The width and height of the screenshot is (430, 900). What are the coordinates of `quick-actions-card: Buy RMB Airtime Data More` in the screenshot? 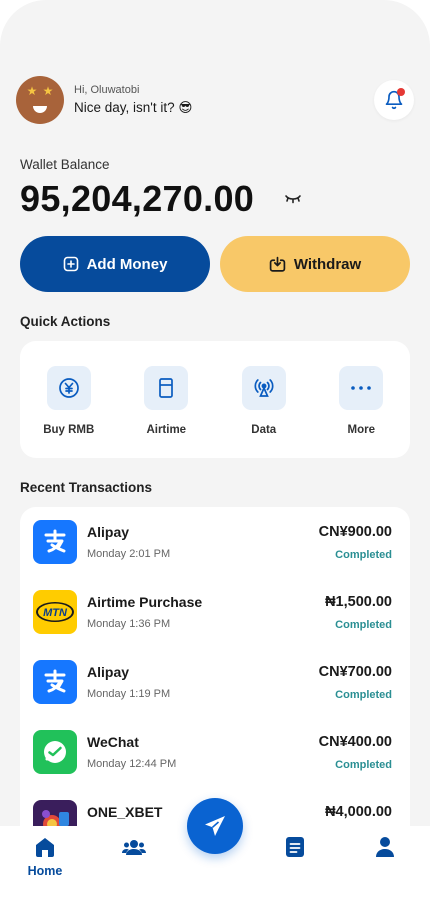 It's located at (215, 399).